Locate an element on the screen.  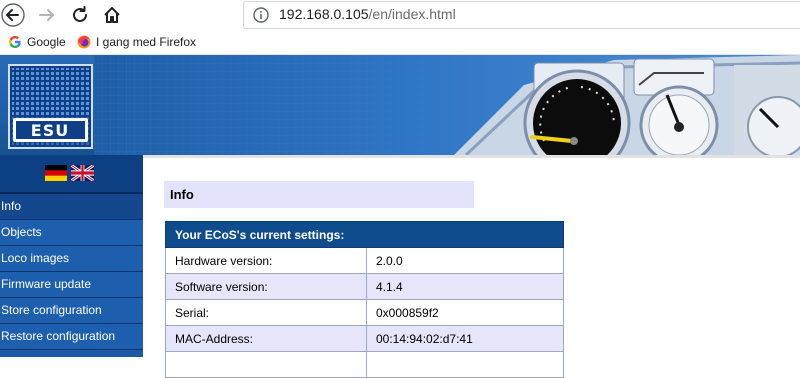
table-row: Serial: 0x000859f2 is located at coordinates (364, 312).